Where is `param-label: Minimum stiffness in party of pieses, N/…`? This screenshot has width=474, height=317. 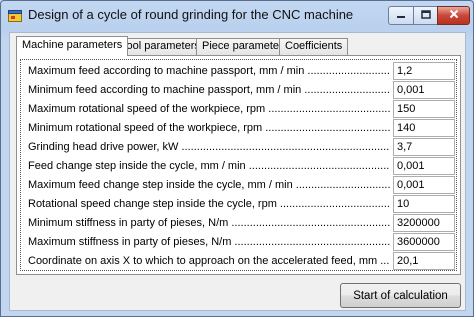 param-label: Minimum stiffness in party of pieses, N/… is located at coordinates (209, 223).